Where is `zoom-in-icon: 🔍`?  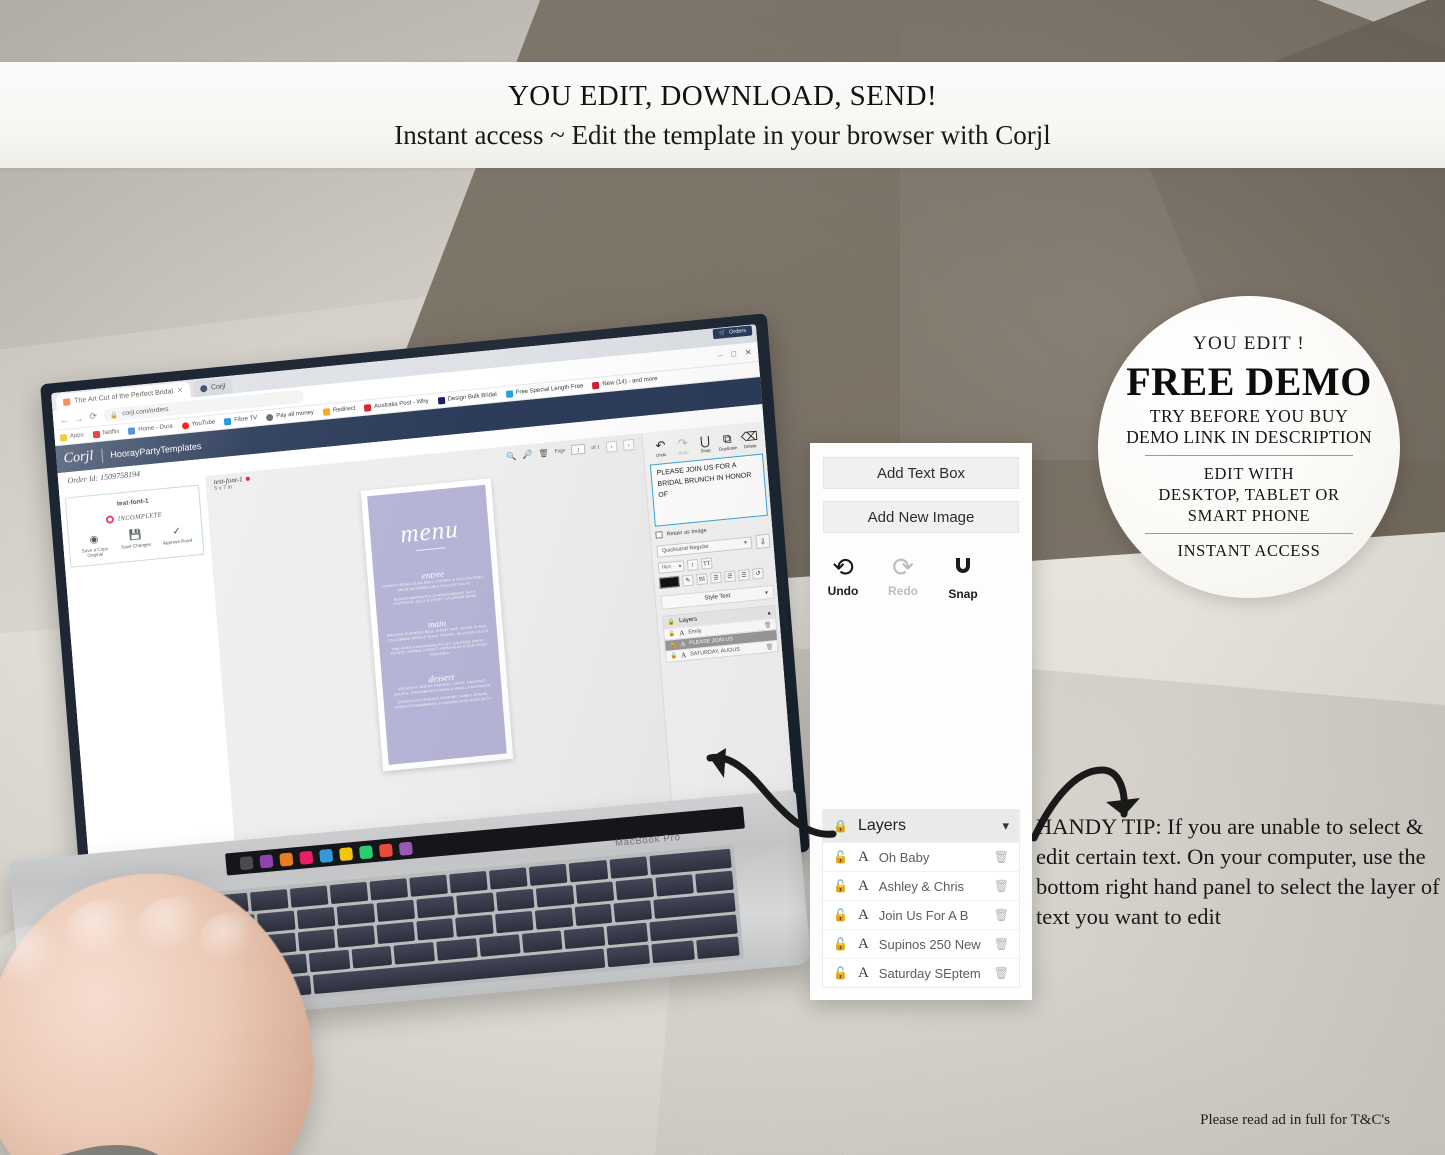 zoom-in-icon: 🔍 is located at coordinates (511, 456).